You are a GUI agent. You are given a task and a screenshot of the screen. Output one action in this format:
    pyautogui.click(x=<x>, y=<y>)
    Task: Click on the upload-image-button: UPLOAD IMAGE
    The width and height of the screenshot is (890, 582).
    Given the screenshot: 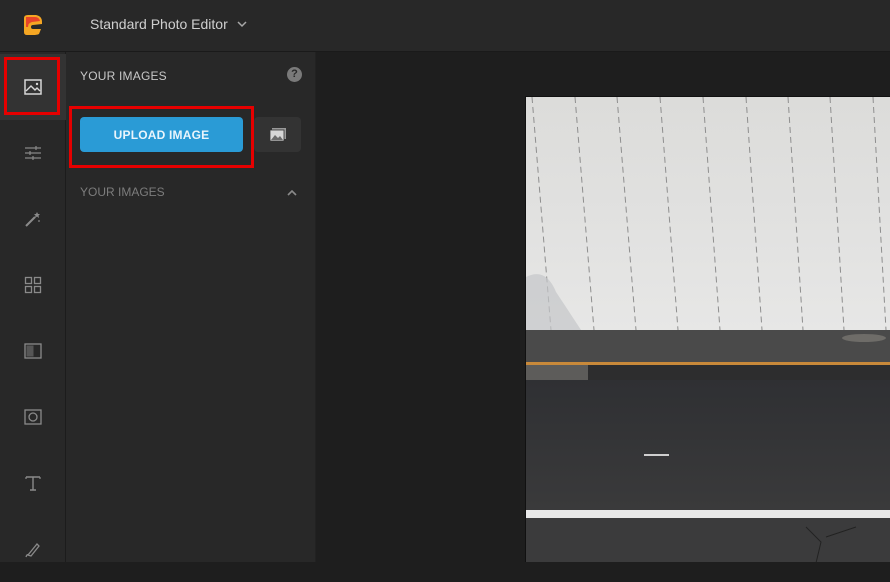 What is the action you would take?
    pyautogui.click(x=161, y=134)
    